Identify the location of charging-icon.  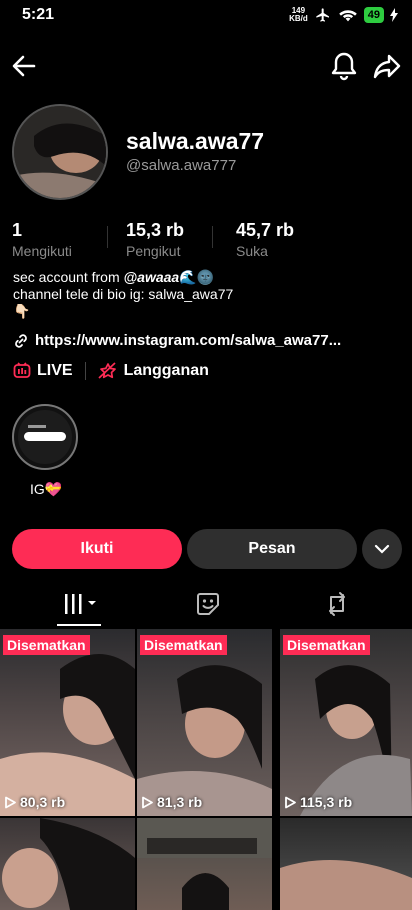
(394, 15).